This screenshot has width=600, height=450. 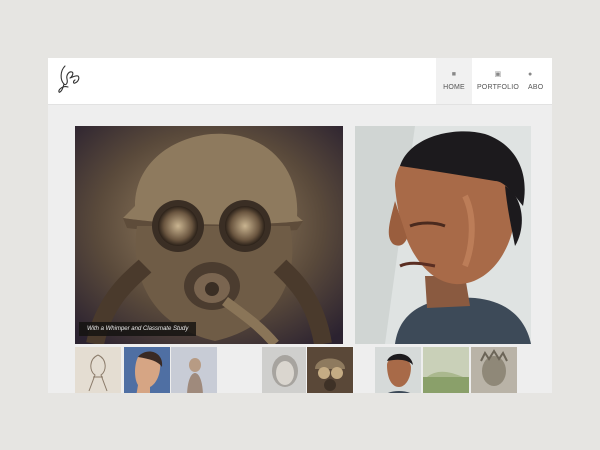 I want to click on artwork-caption: With a Whimper and Classmate Study, so click(x=138, y=329).